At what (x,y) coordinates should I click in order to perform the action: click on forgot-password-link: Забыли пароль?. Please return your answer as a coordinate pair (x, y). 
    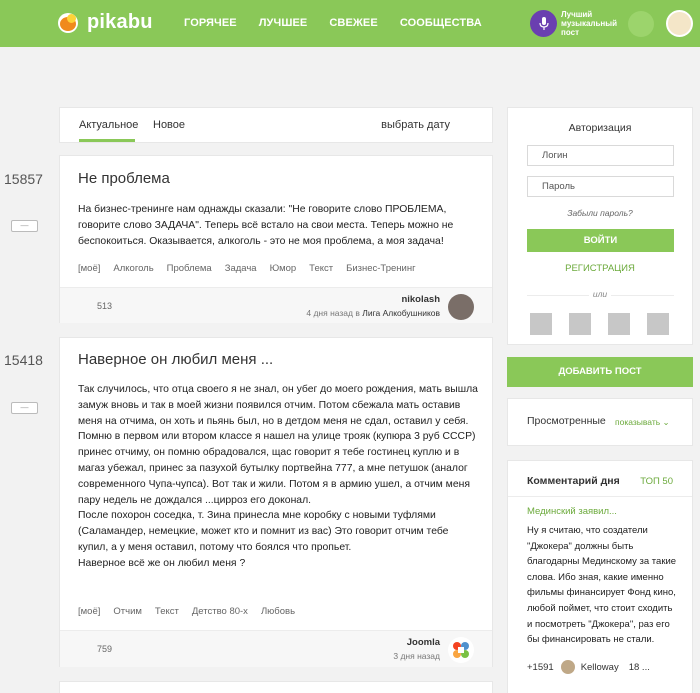
    Looking at the image, I should click on (600, 213).